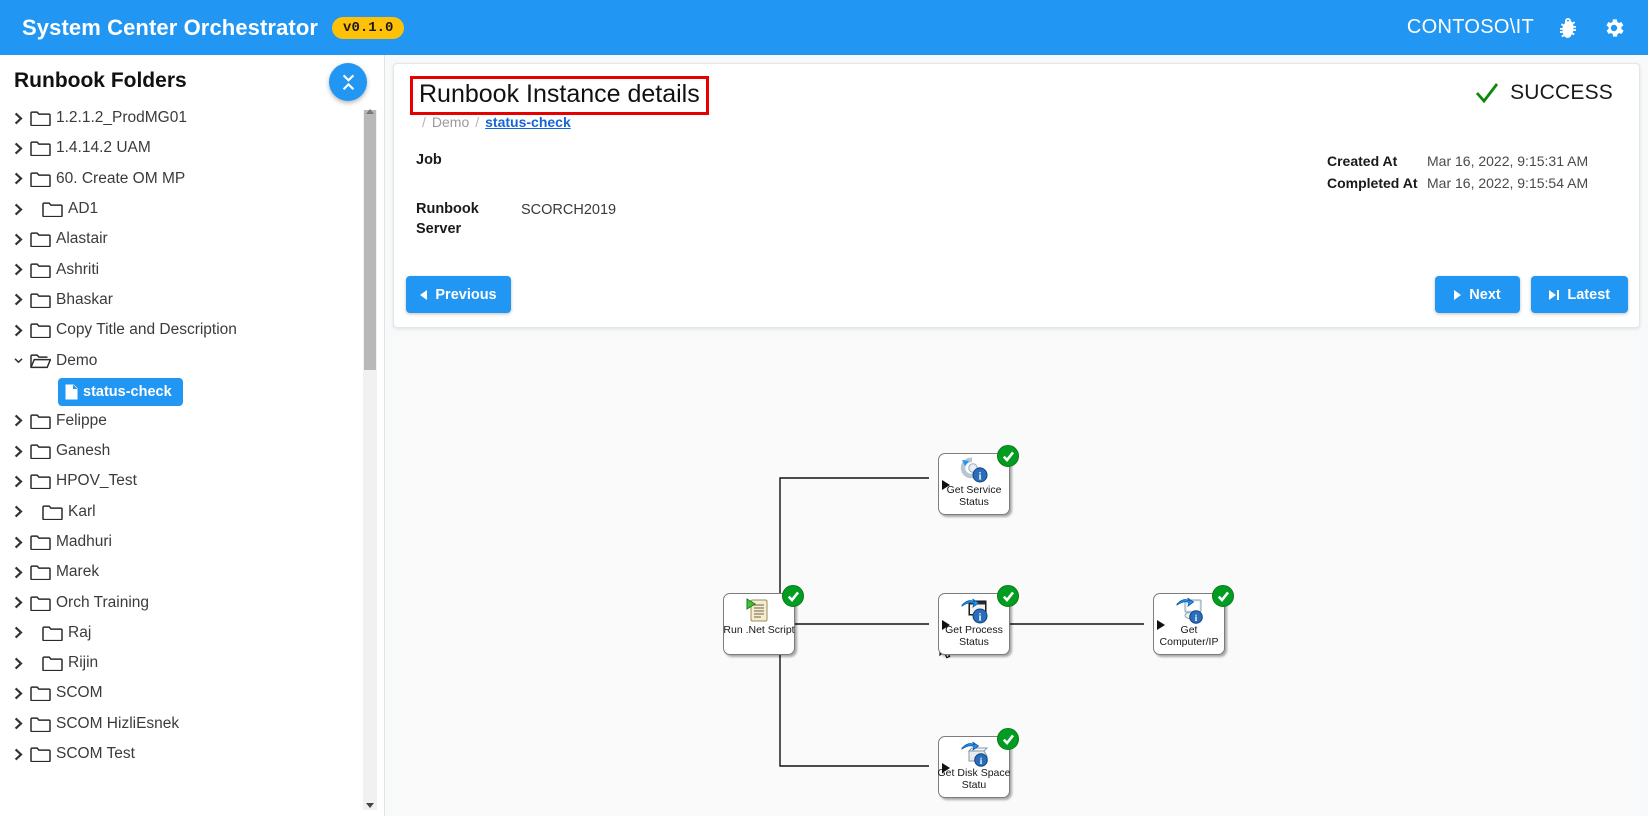 The image size is (1648, 816). What do you see at coordinates (946, 625) in the screenshot?
I see `input-arrow-icon` at bounding box center [946, 625].